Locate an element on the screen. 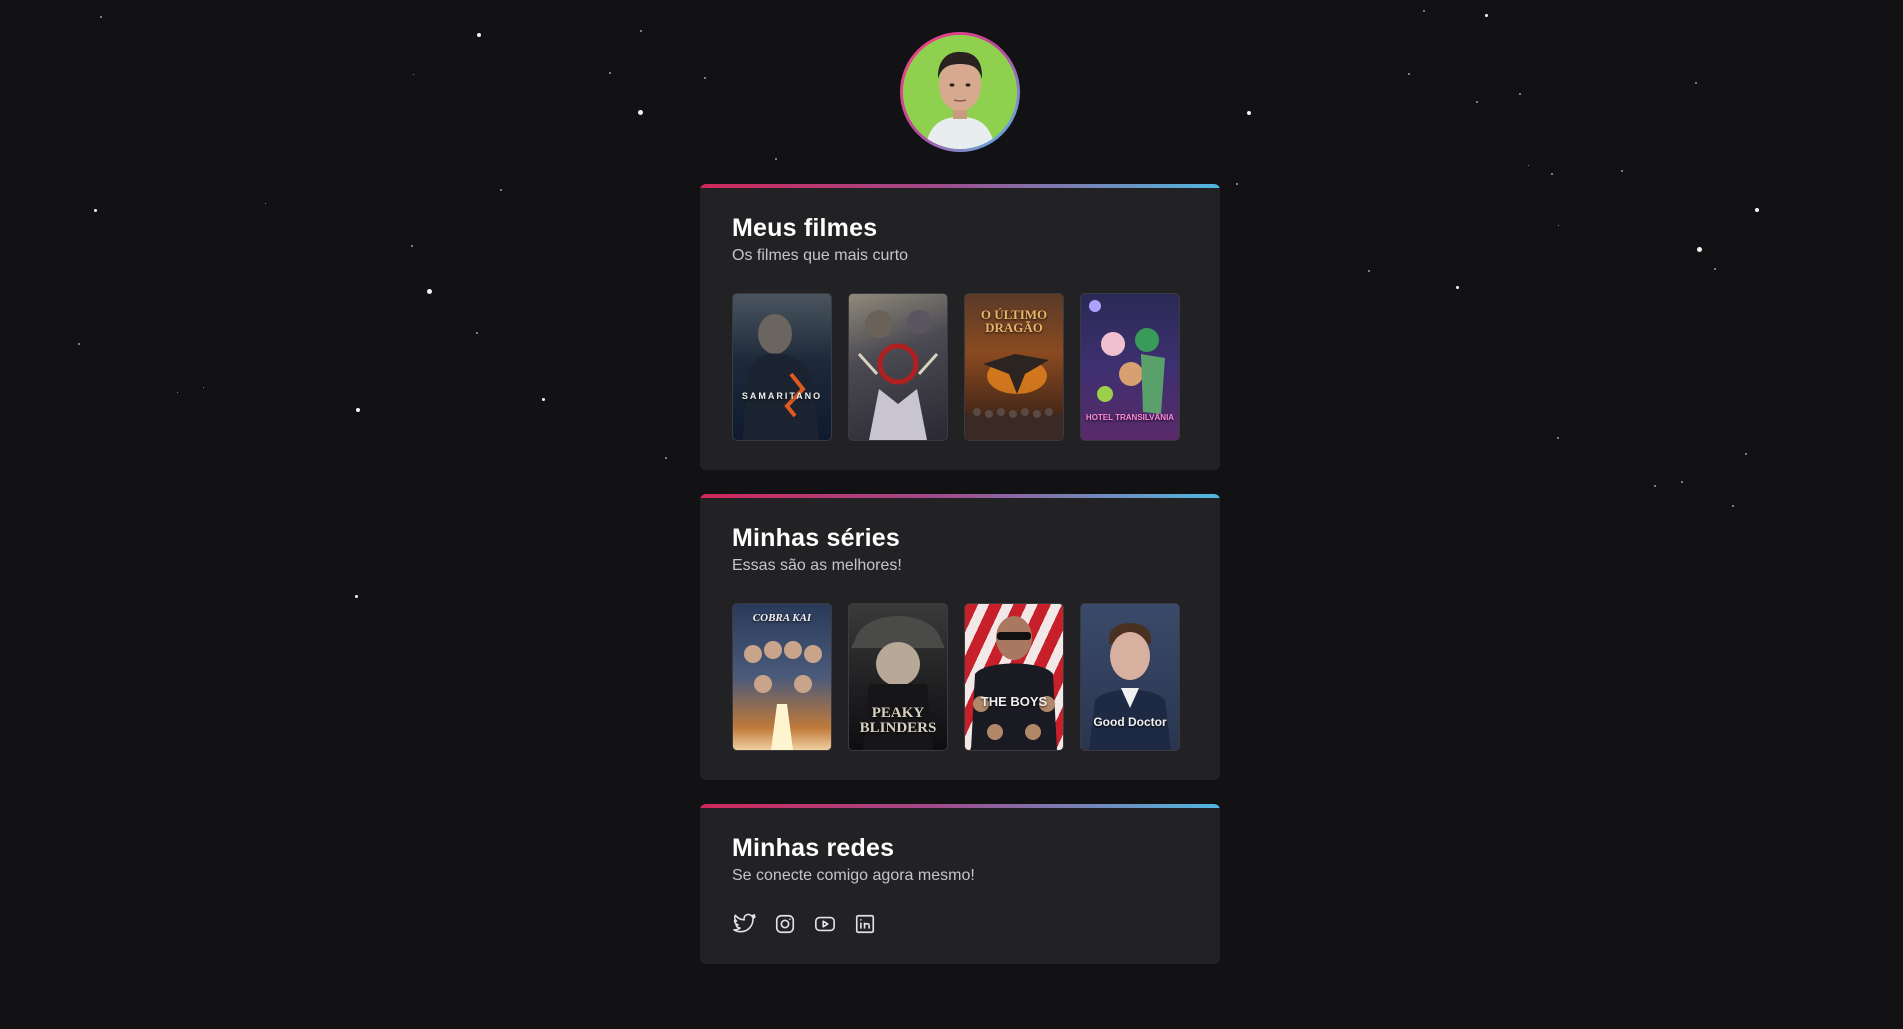 The height and width of the screenshot is (1029, 1903). socials-list is located at coordinates (960, 924).